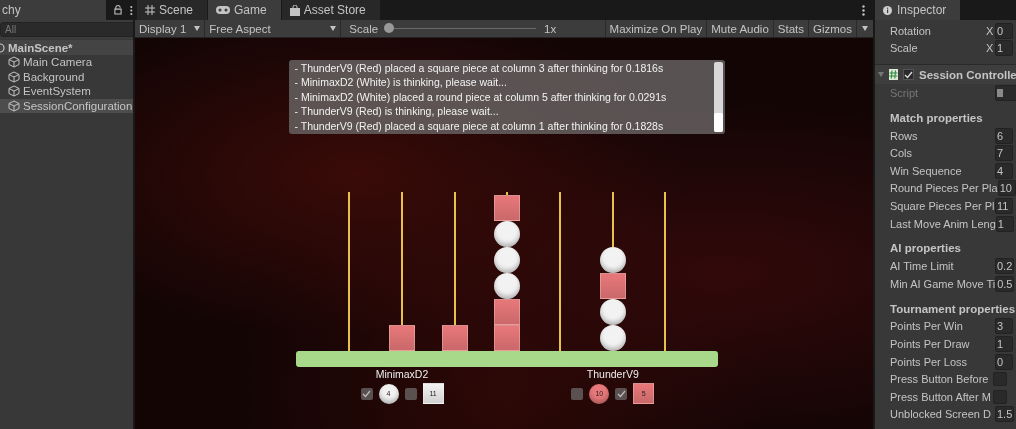 The image size is (1016, 429). I want to click on field-label: Last Move Anim Leng, so click(943, 223).